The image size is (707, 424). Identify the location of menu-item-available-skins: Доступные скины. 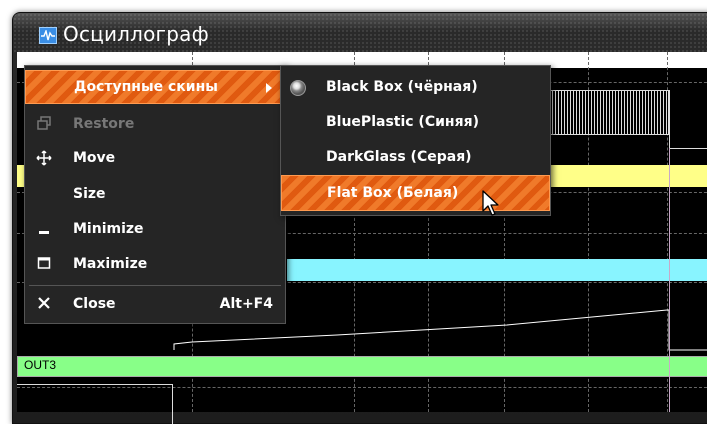
(155, 87).